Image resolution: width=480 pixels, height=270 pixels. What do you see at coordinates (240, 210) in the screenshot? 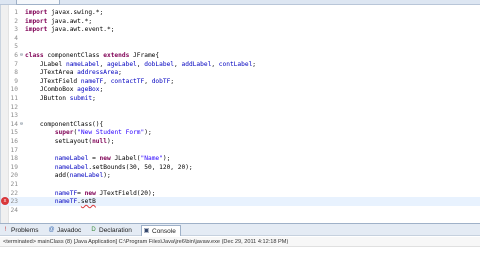
I see `code-line: 24` at bounding box center [240, 210].